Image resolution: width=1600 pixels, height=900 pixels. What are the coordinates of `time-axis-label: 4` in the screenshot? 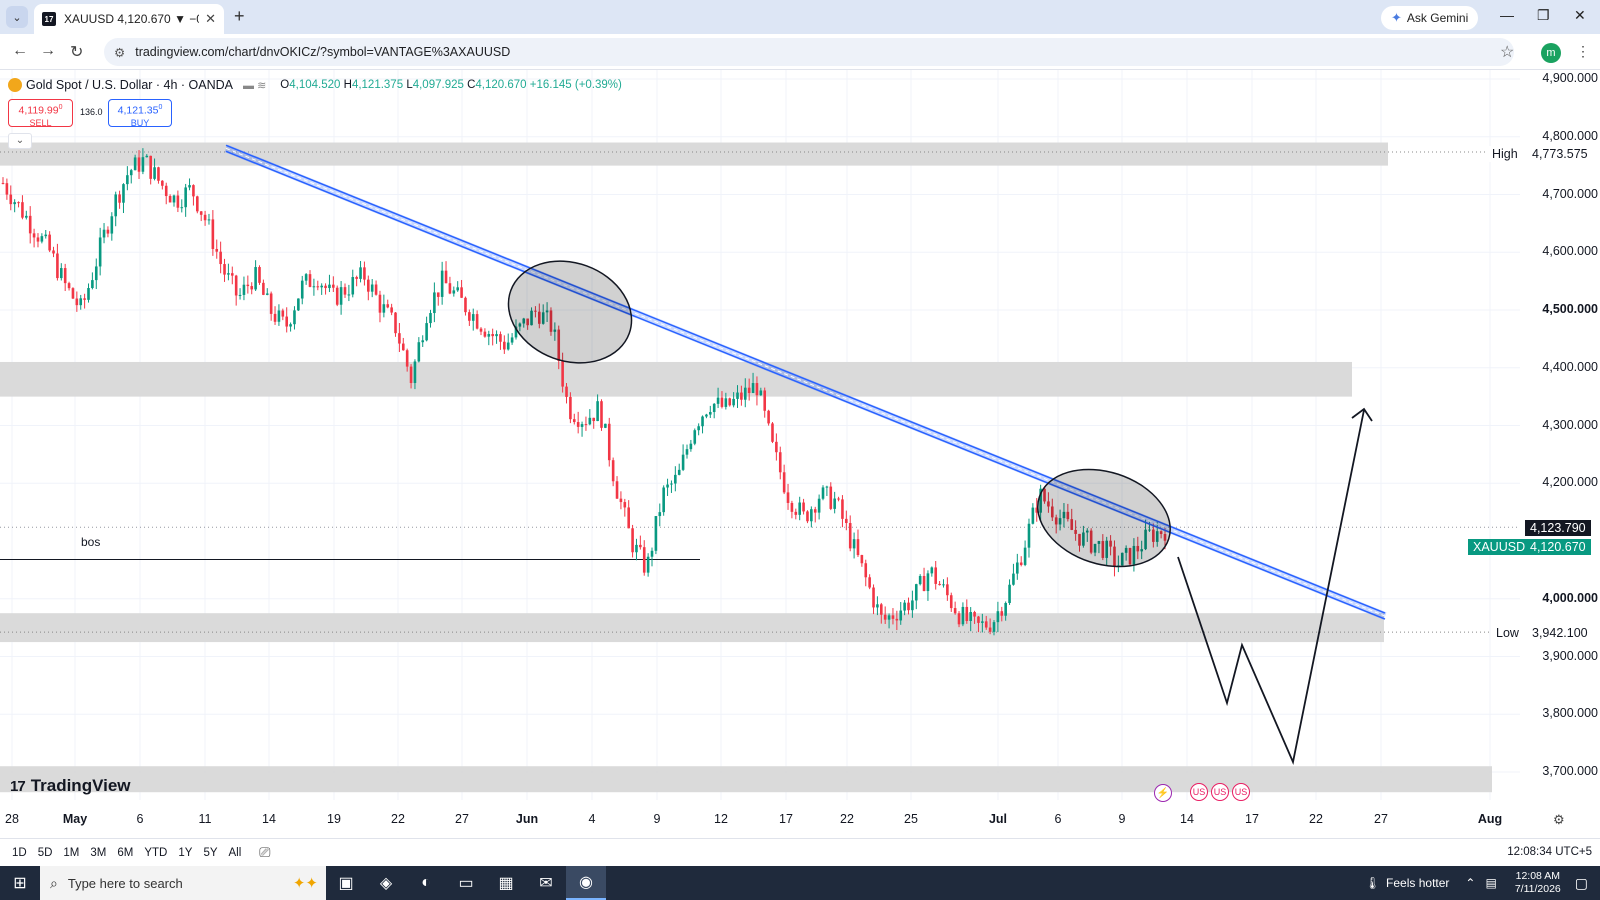 It's located at (592, 819).